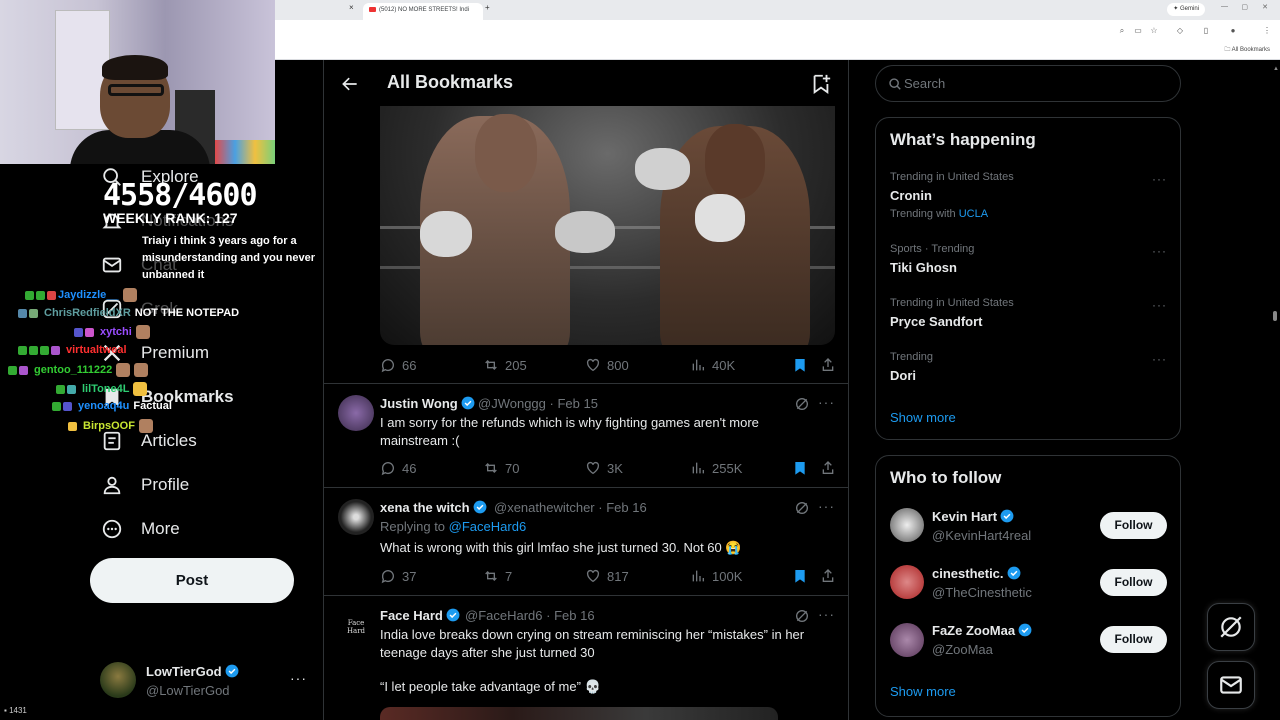 This screenshot has width=1280, height=720. I want to click on repost-button: 205, so click(505, 365).